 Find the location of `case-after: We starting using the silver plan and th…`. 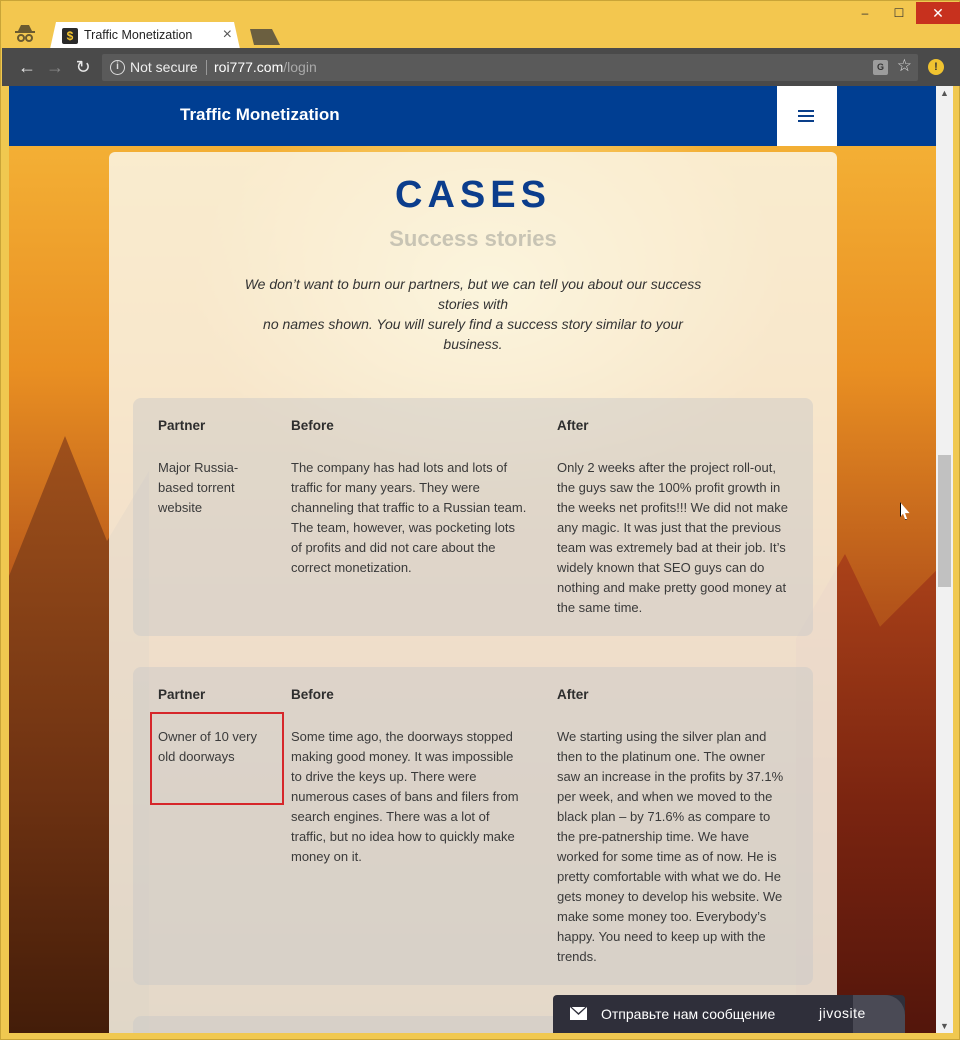

case-after: We starting using the silver plan and th… is located at coordinates (670, 846).